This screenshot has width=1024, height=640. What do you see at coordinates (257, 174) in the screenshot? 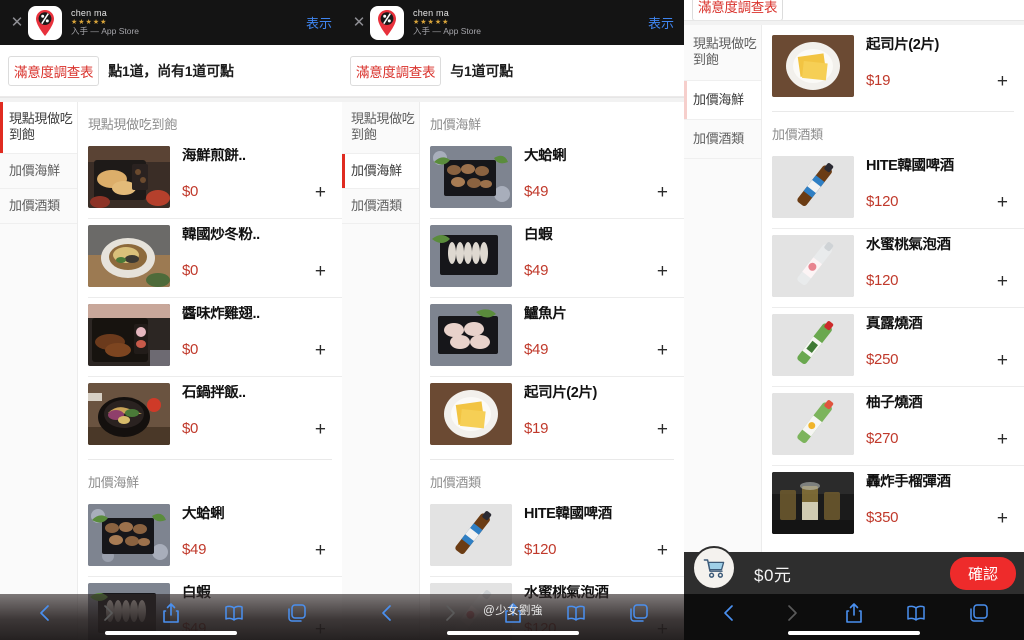
I see `menu-item-meta: 海鮮煎餅.. $0 +` at bounding box center [257, 174].